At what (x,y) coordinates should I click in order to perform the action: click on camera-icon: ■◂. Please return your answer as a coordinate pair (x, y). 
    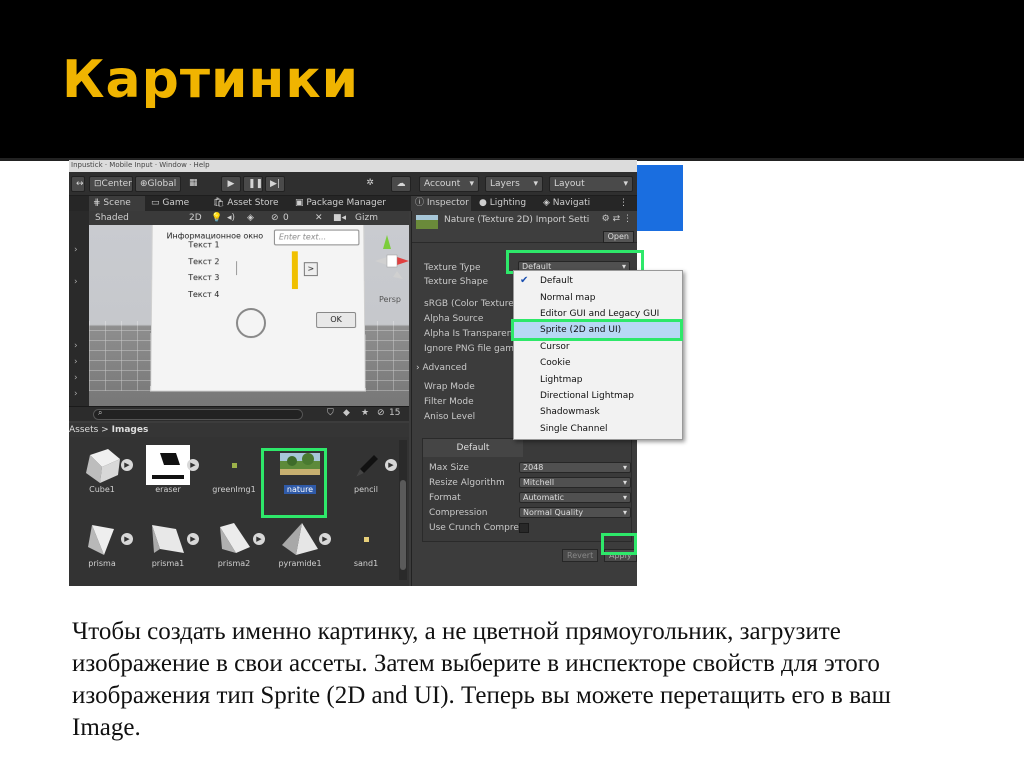
    Looking at the image, I should click on (339, 218).